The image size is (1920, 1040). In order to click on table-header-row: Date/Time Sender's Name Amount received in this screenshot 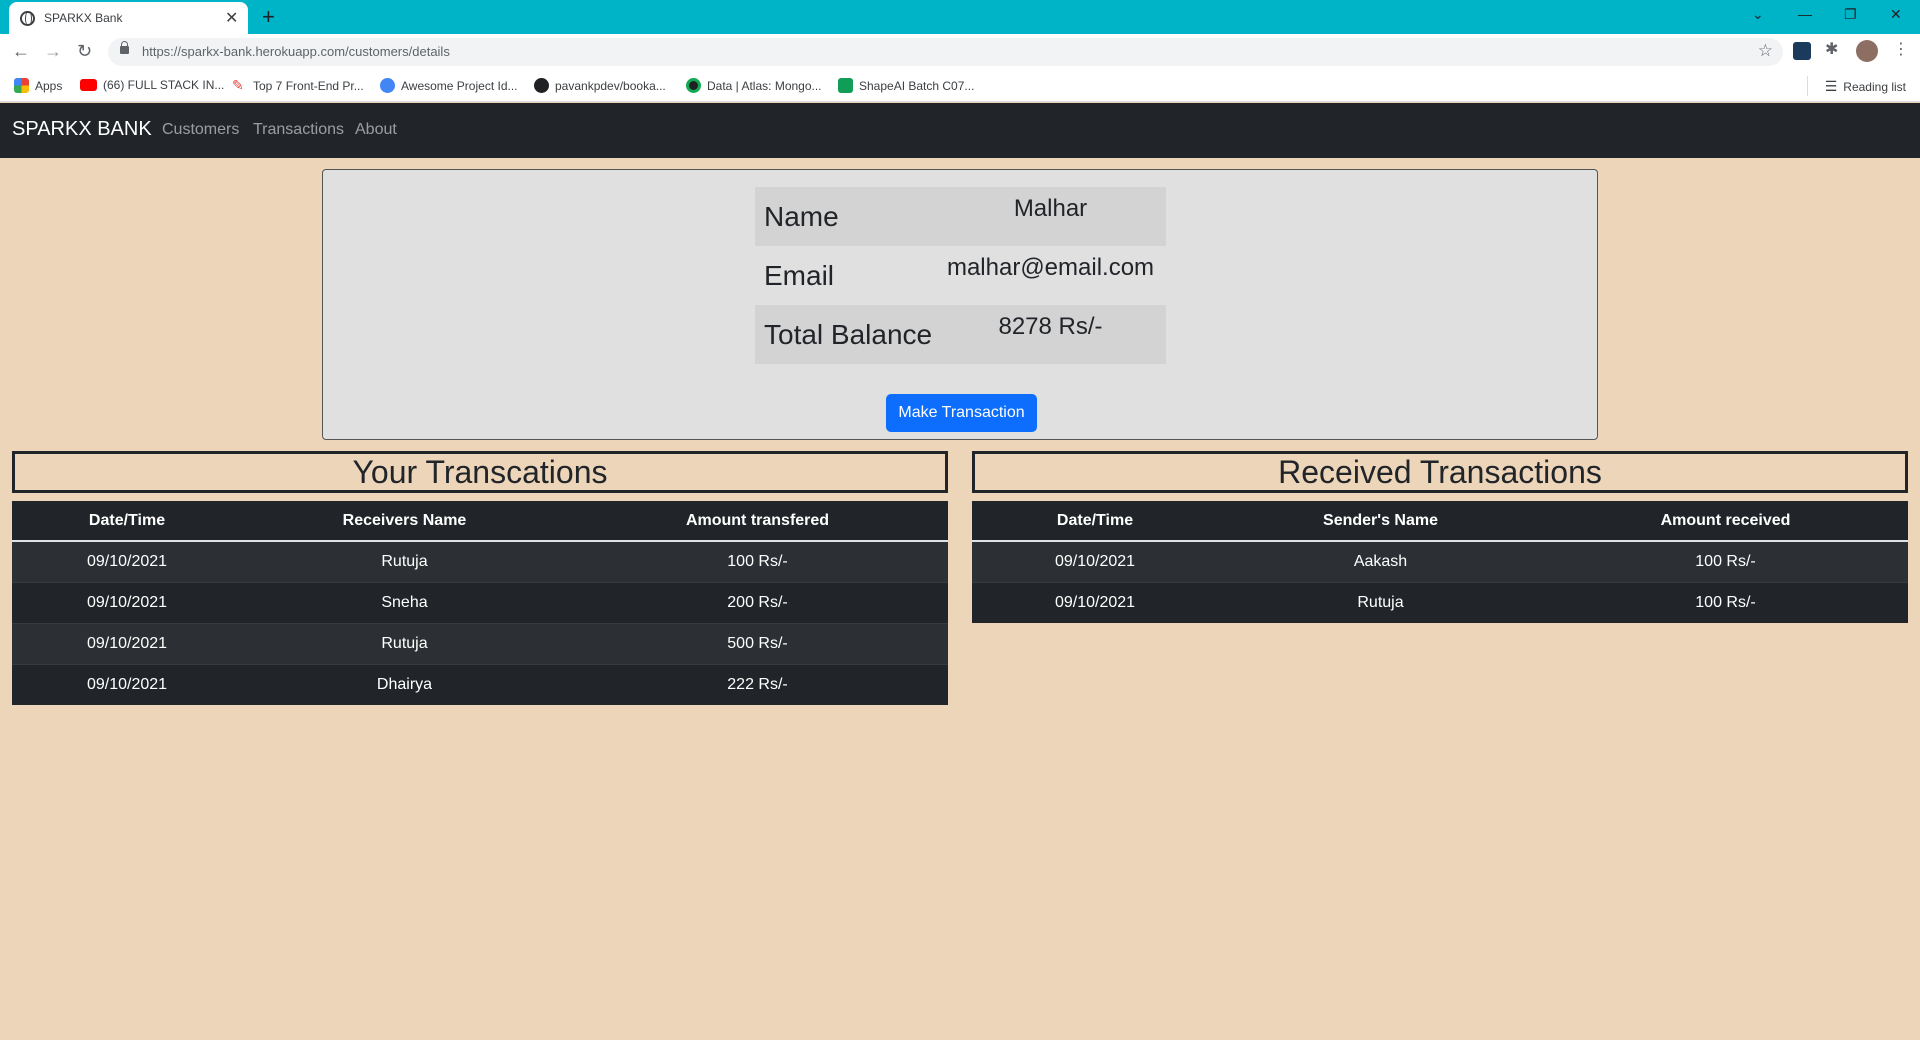, I will do `click(1440, 521)`.